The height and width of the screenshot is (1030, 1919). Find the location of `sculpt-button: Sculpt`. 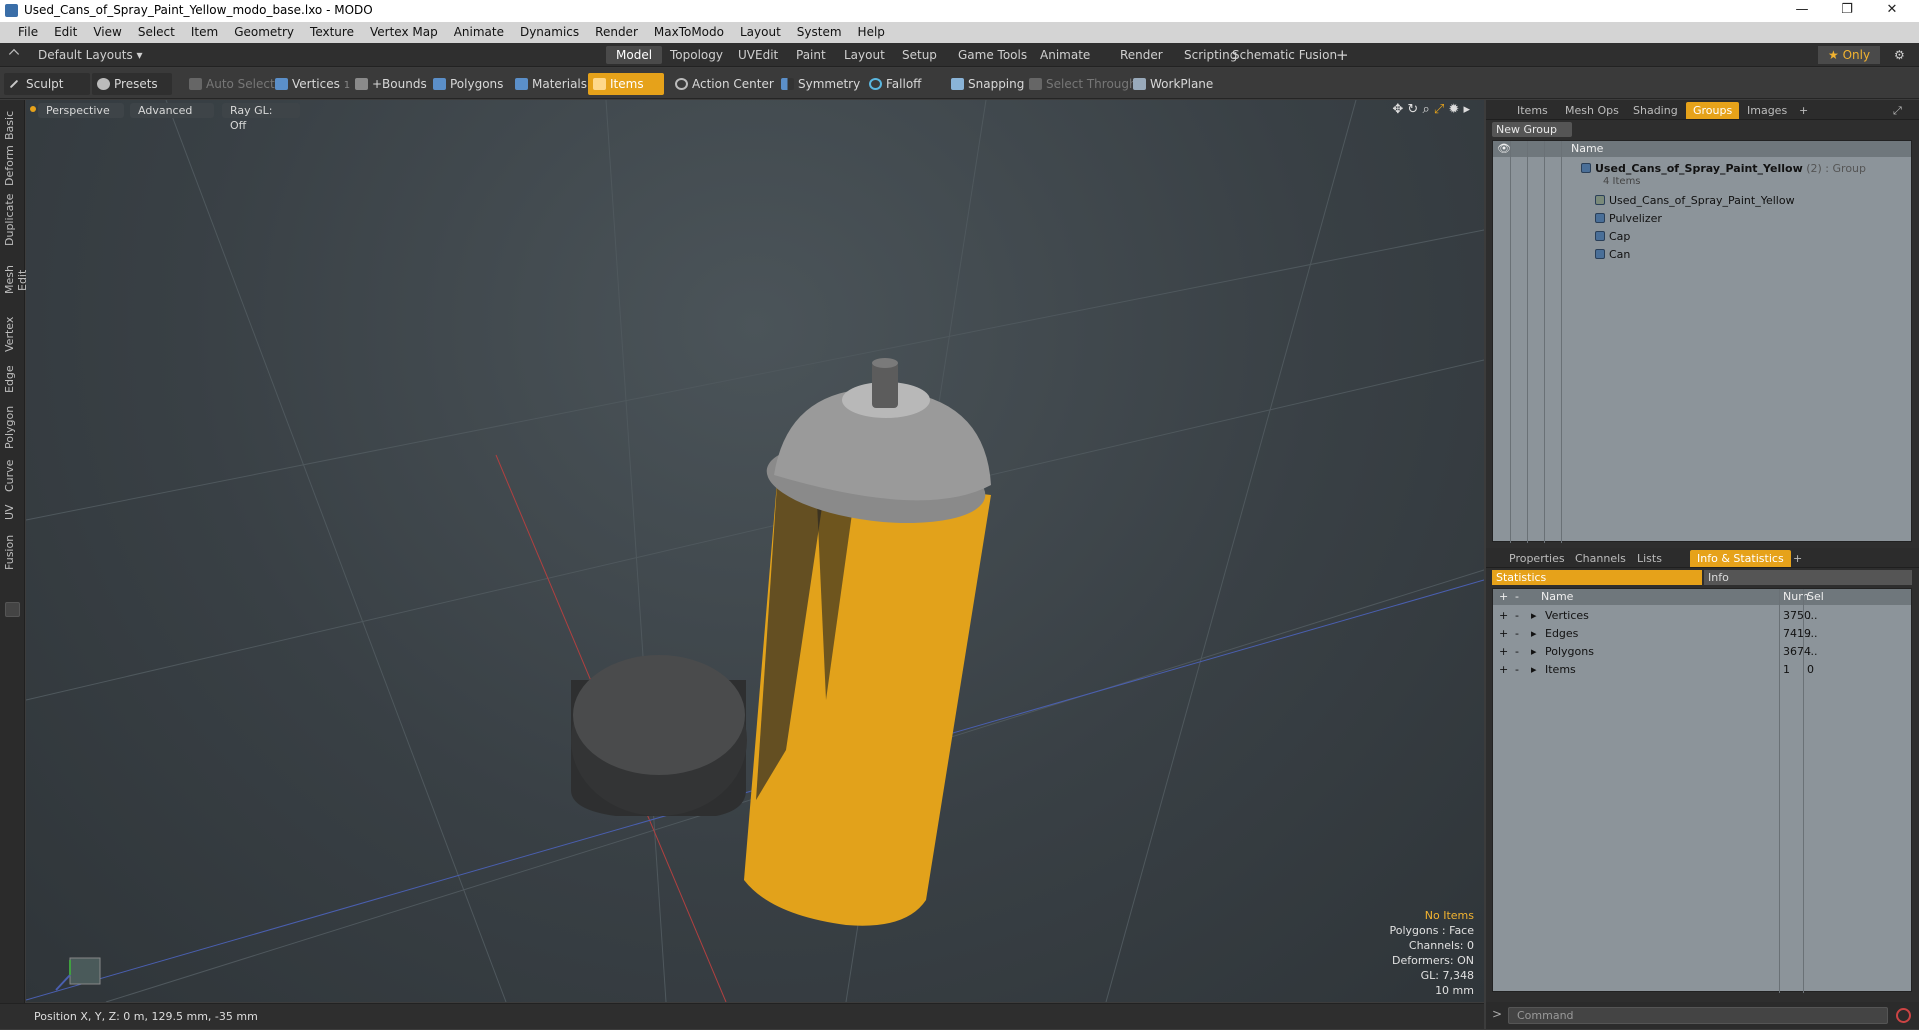

sculpt-button: Sculpt is located at coordinates (47, 84).